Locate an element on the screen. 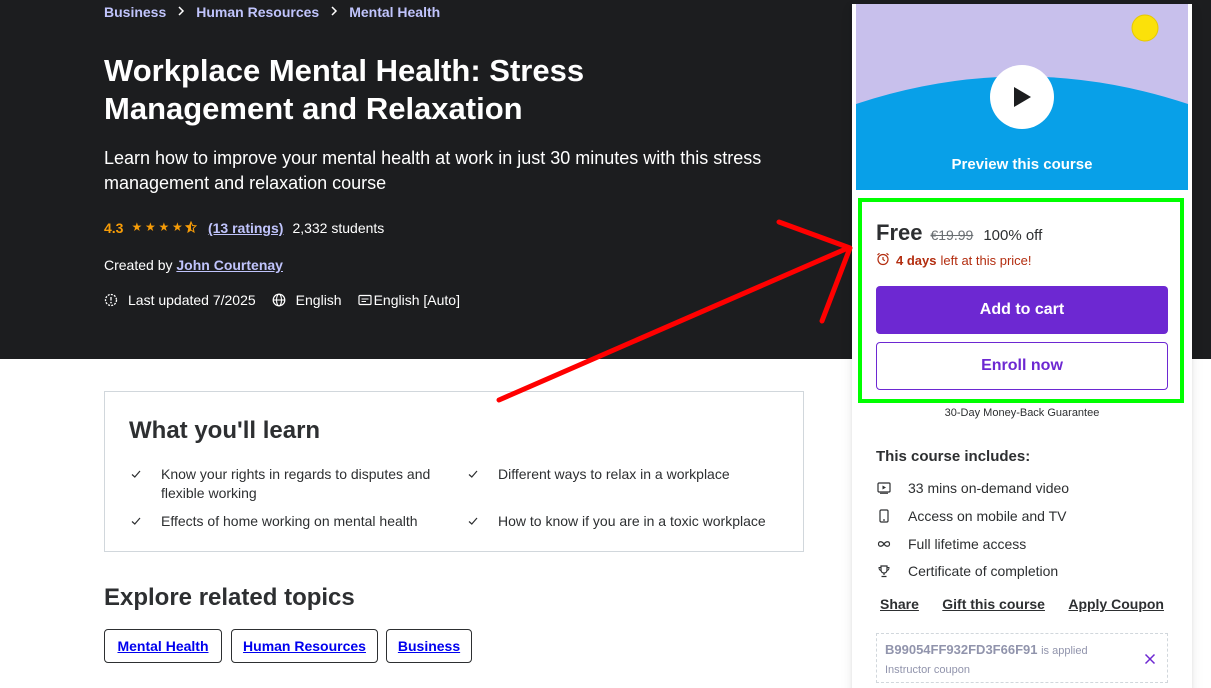  alert-clock-icon is located at coordinates (111, 300).